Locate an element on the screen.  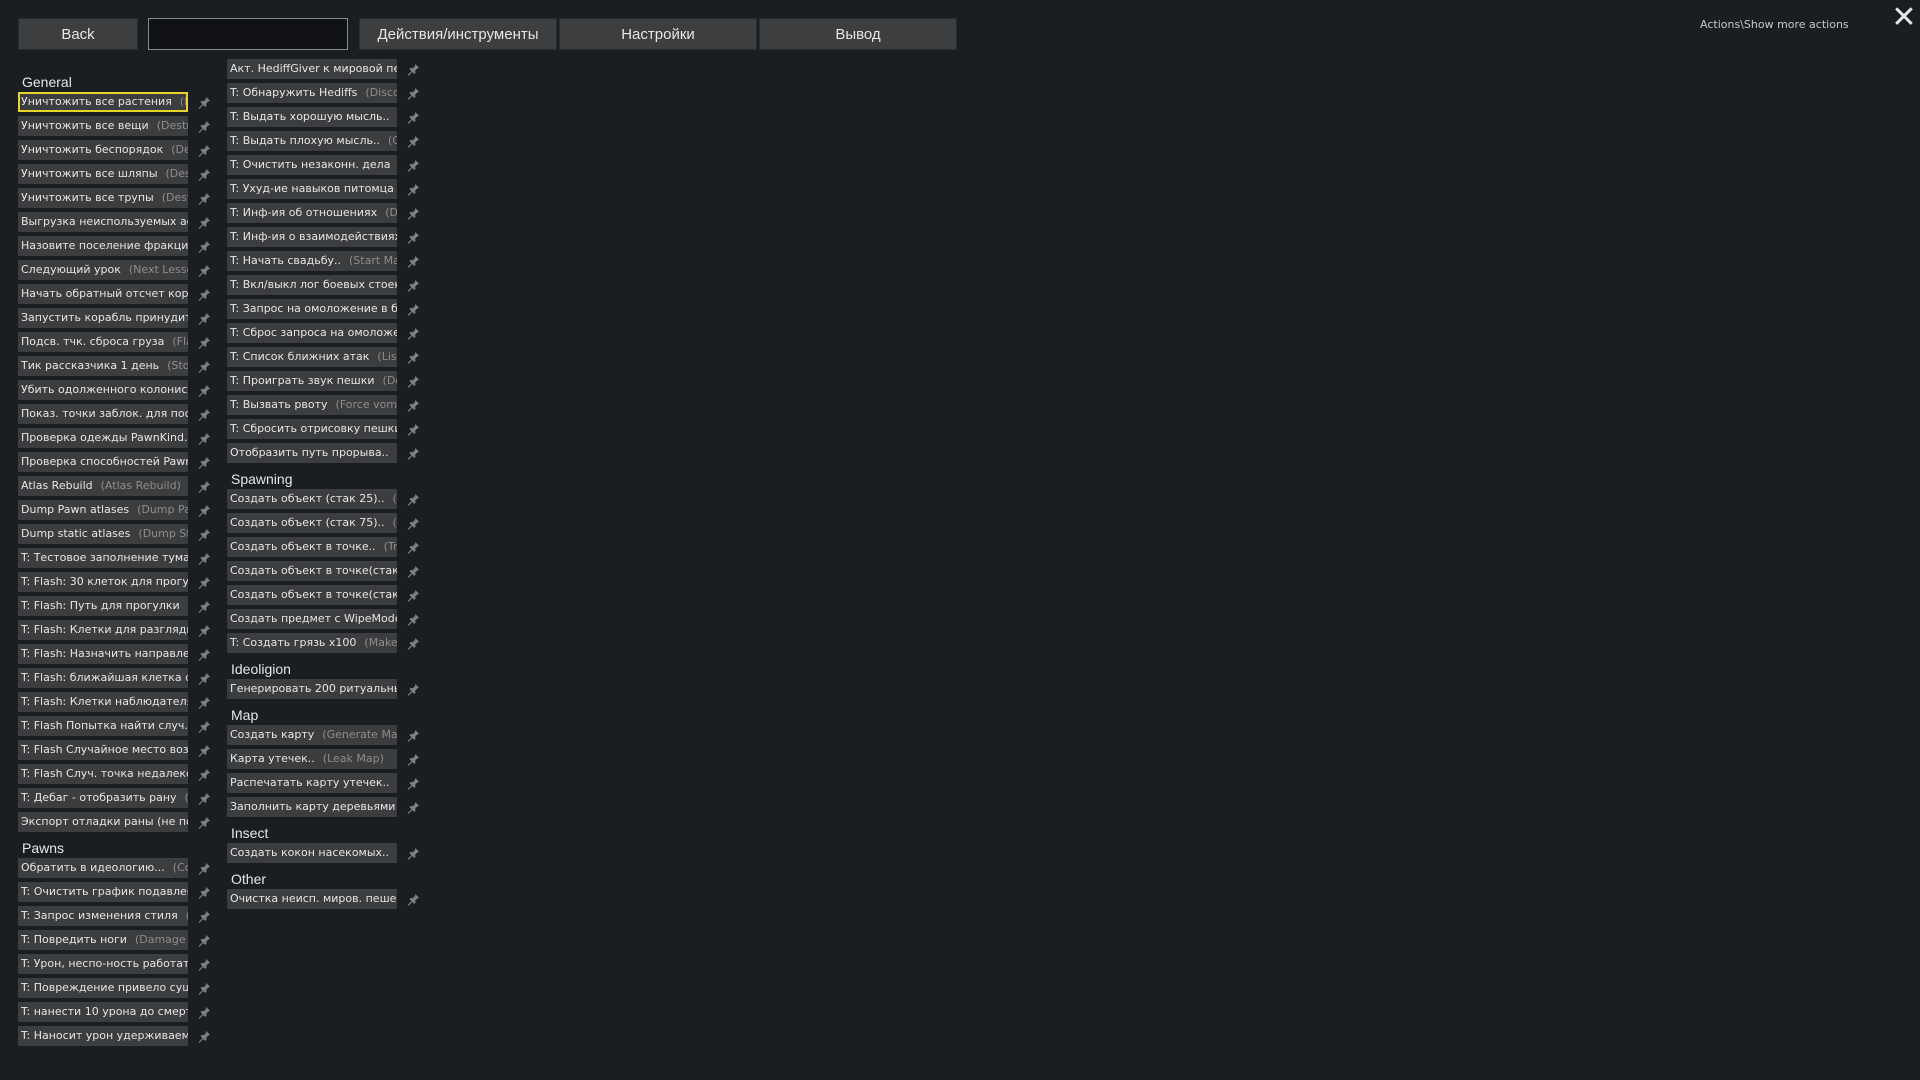
action-button: T: Повредить ноги (Damage Legs) is located at coordinates (103, 940).